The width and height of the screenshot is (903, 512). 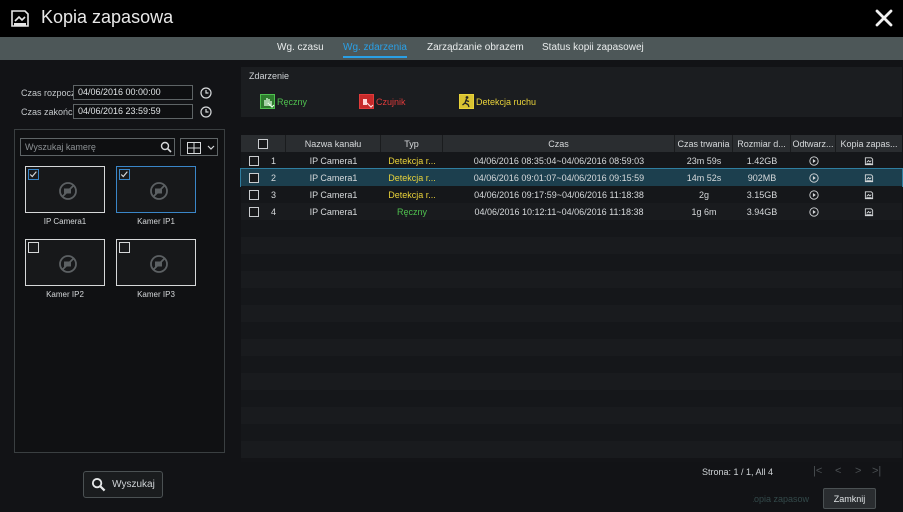 I want to click on tab-backup-status: Status kopii zapasowej, so click(x=593, y=47).